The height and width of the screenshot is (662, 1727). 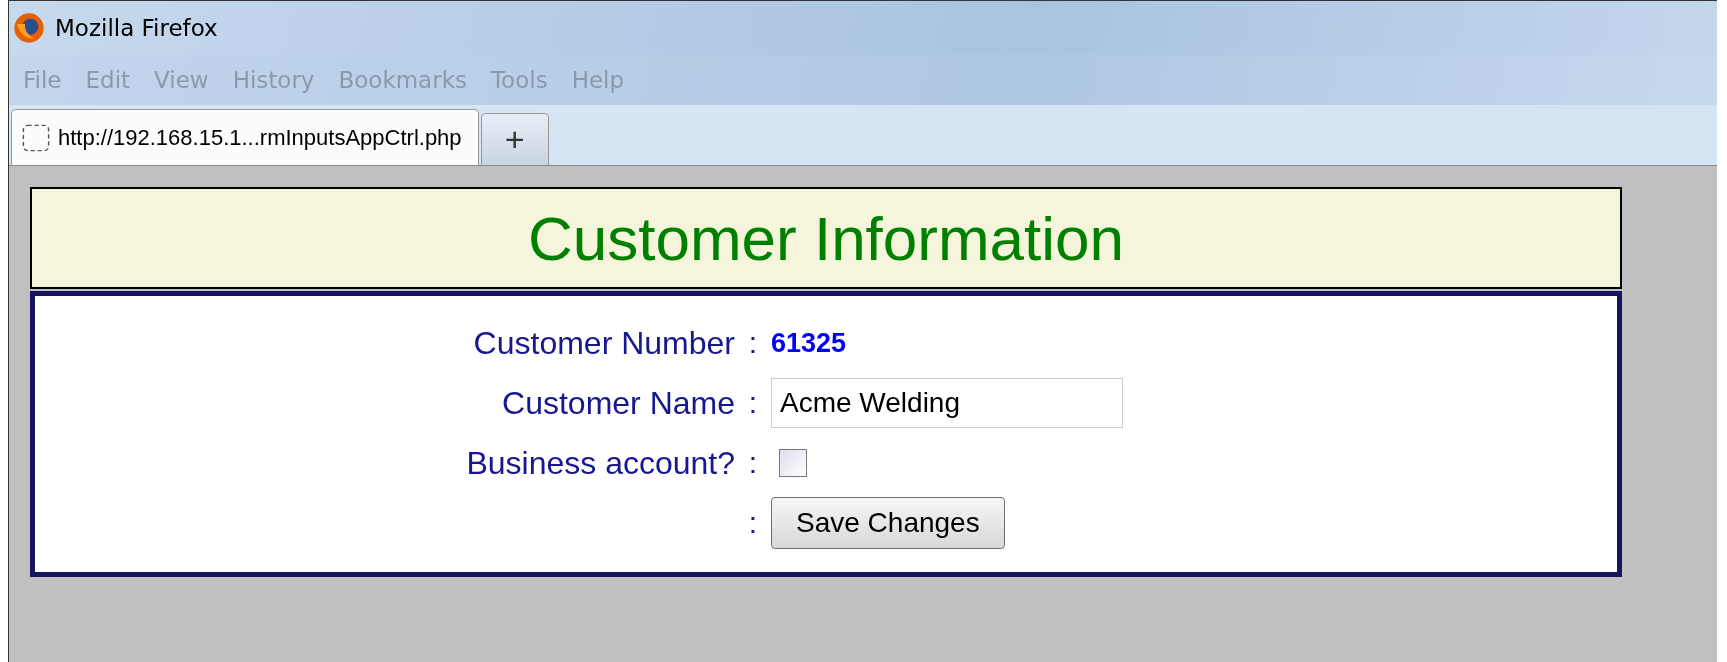 What do you see at coordinates (618, 402) in the screenshot?
I see `field-label: Customer Name` at bounding box center [618, 402].